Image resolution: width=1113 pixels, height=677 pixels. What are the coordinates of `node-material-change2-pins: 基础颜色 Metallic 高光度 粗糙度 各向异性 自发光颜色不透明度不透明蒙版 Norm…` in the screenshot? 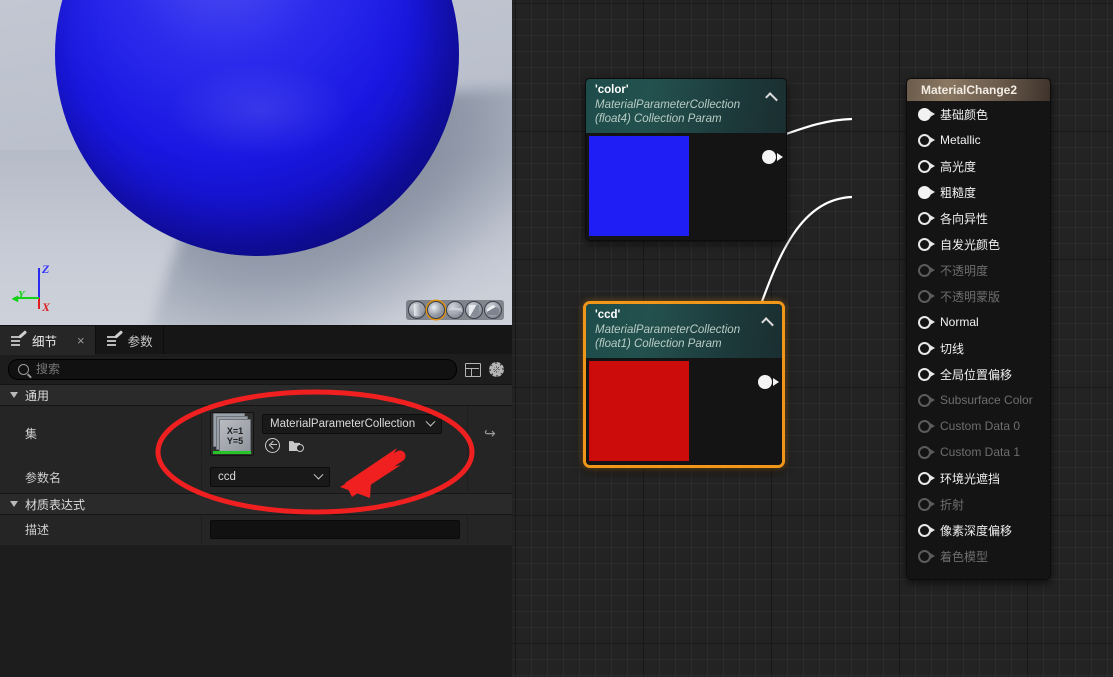 It's located at (978, 335).